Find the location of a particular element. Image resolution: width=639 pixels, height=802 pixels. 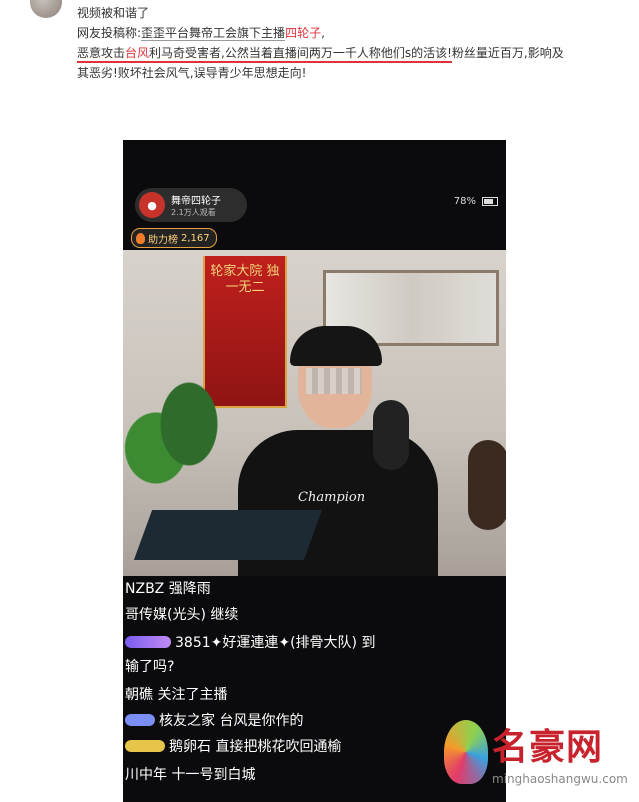

chat-message: 哥传媒(光头) 继续 is located at coordinates (181, 614).